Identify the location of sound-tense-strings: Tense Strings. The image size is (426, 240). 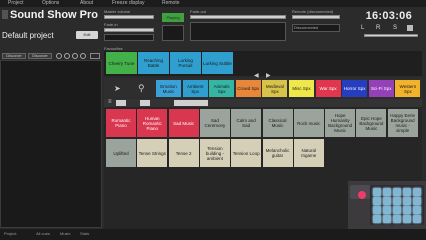
(152, 153).